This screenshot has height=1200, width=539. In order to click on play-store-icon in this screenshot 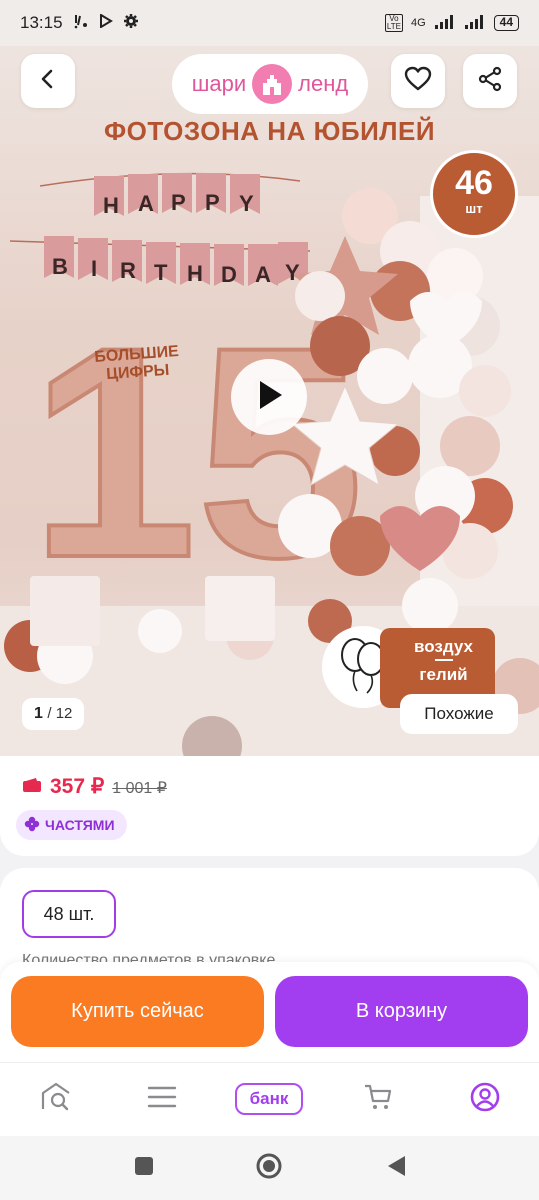, I will do `click(106, 23)`.